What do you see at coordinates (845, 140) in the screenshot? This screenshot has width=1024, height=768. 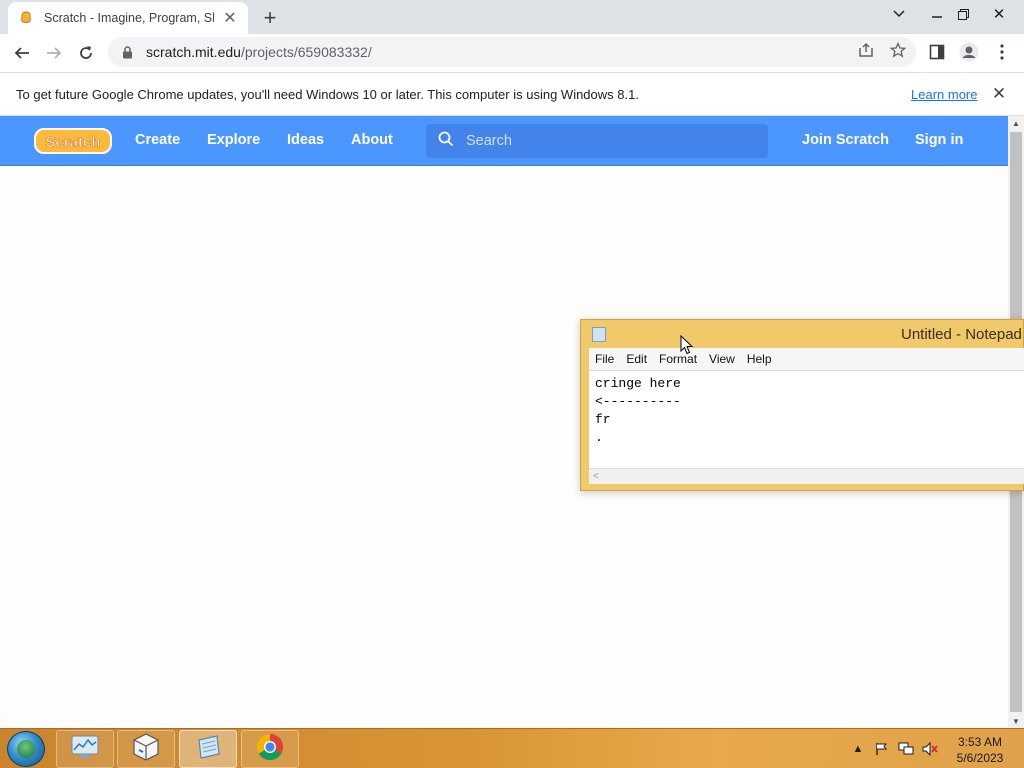 I see `join-scratch-link: Join Scratch` at bounding box center [845, 140].